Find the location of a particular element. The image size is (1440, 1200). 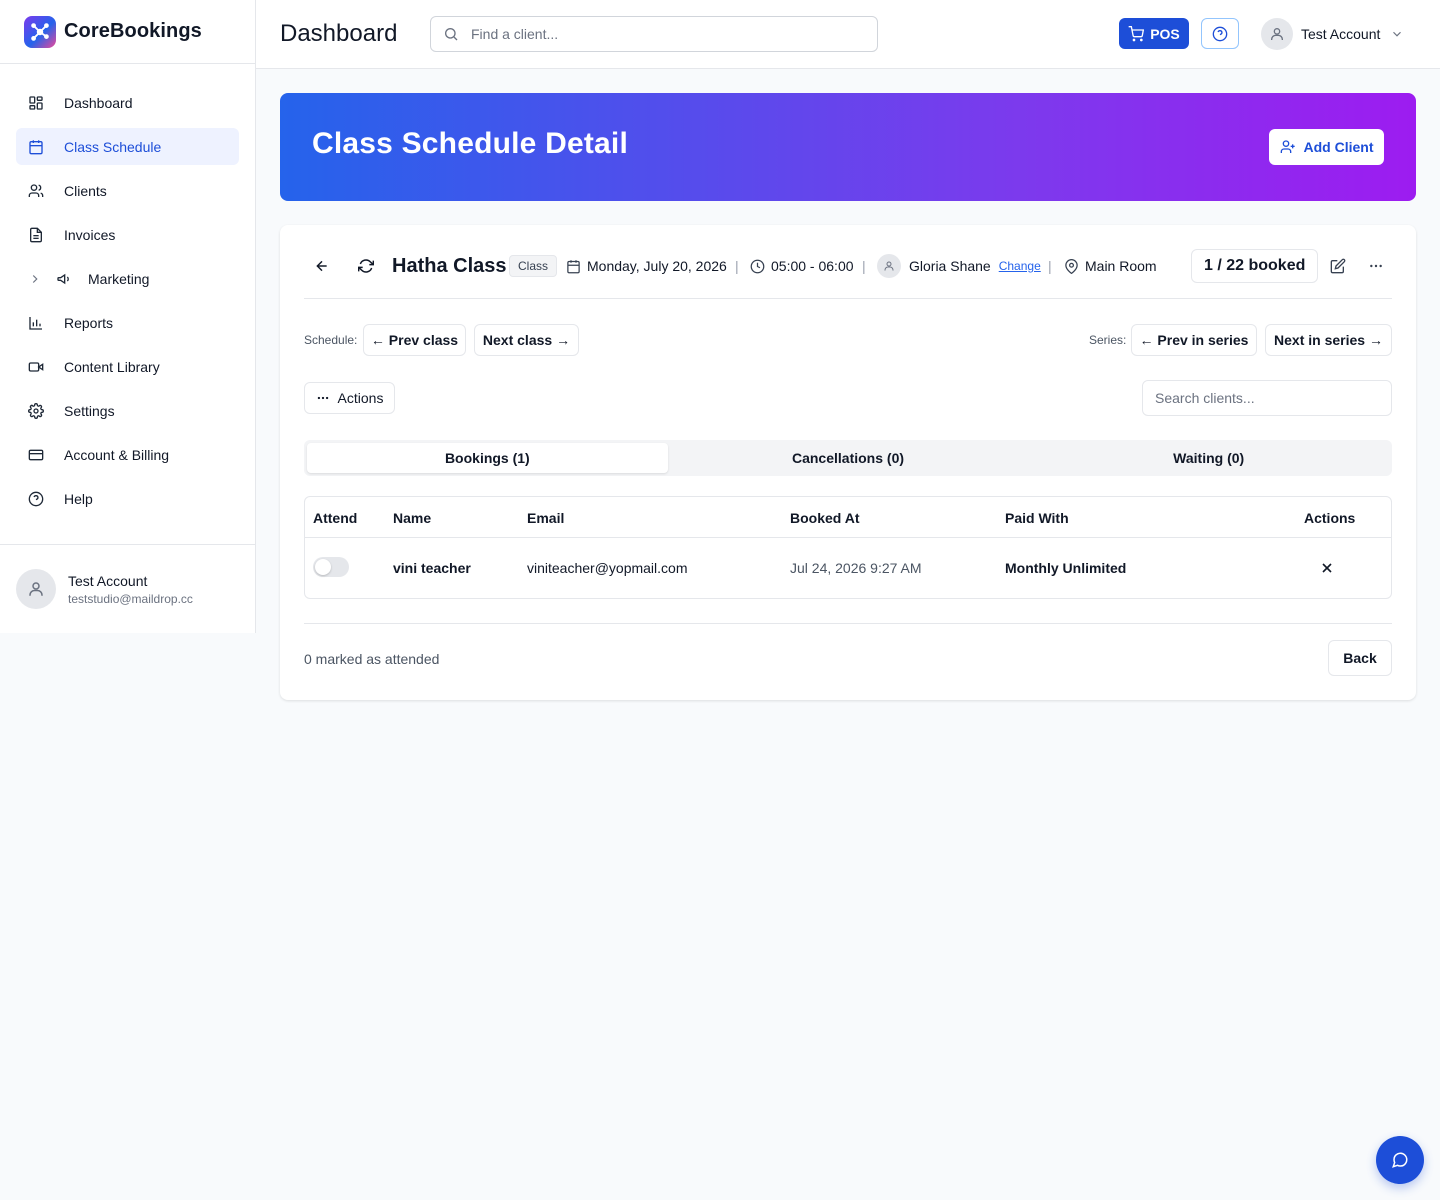

map-pin-icon is located at coordinates (1071, 266).